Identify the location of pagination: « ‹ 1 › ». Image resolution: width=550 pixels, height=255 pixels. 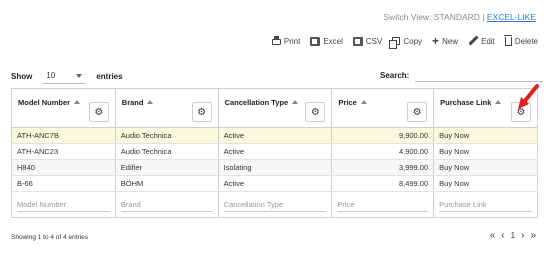
(513, 235).